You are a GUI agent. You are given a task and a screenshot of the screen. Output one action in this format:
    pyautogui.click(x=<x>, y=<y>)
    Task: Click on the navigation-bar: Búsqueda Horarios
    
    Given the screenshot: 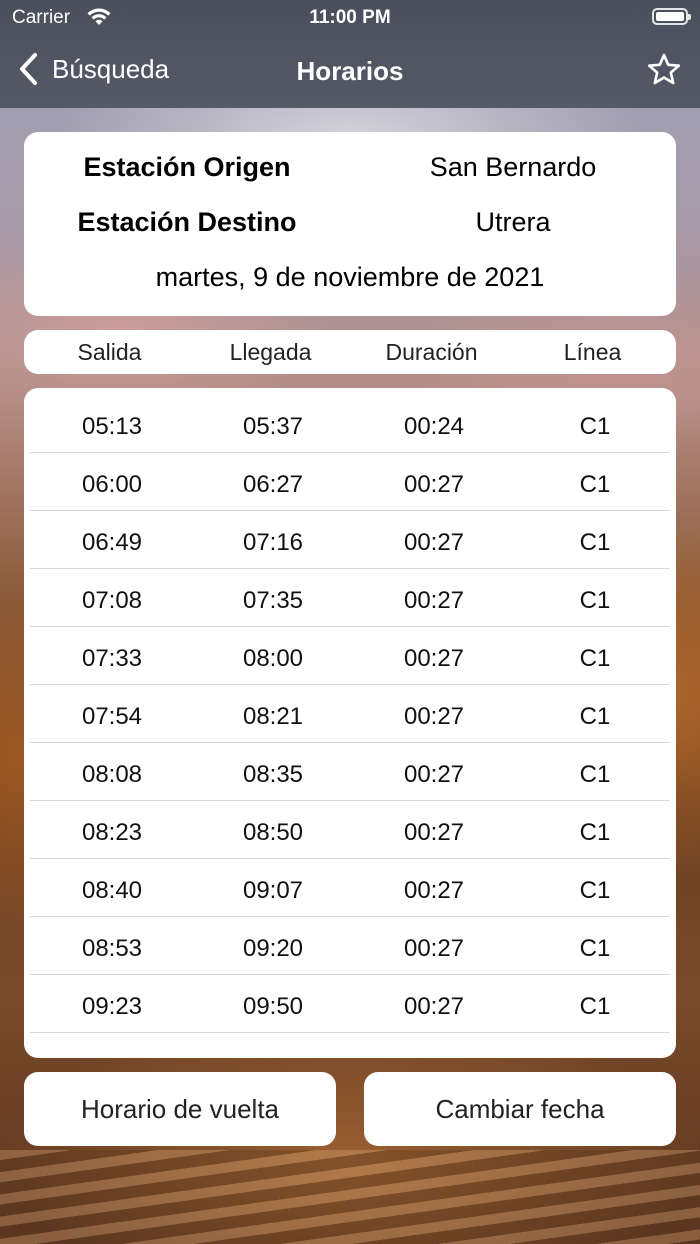 What is the action you would take?
    pyautogui.click(x=350, y=72)
    